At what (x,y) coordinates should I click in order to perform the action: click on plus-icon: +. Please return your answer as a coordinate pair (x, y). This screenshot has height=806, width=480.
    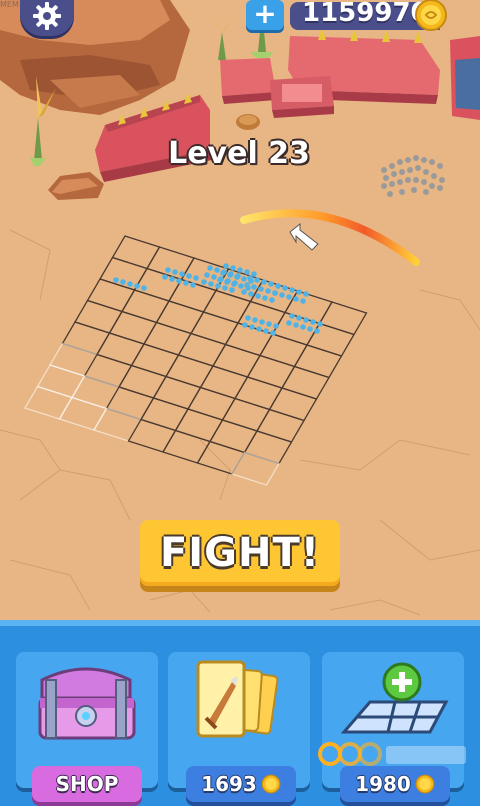
    Looking at the image, I should click on (265, 15).